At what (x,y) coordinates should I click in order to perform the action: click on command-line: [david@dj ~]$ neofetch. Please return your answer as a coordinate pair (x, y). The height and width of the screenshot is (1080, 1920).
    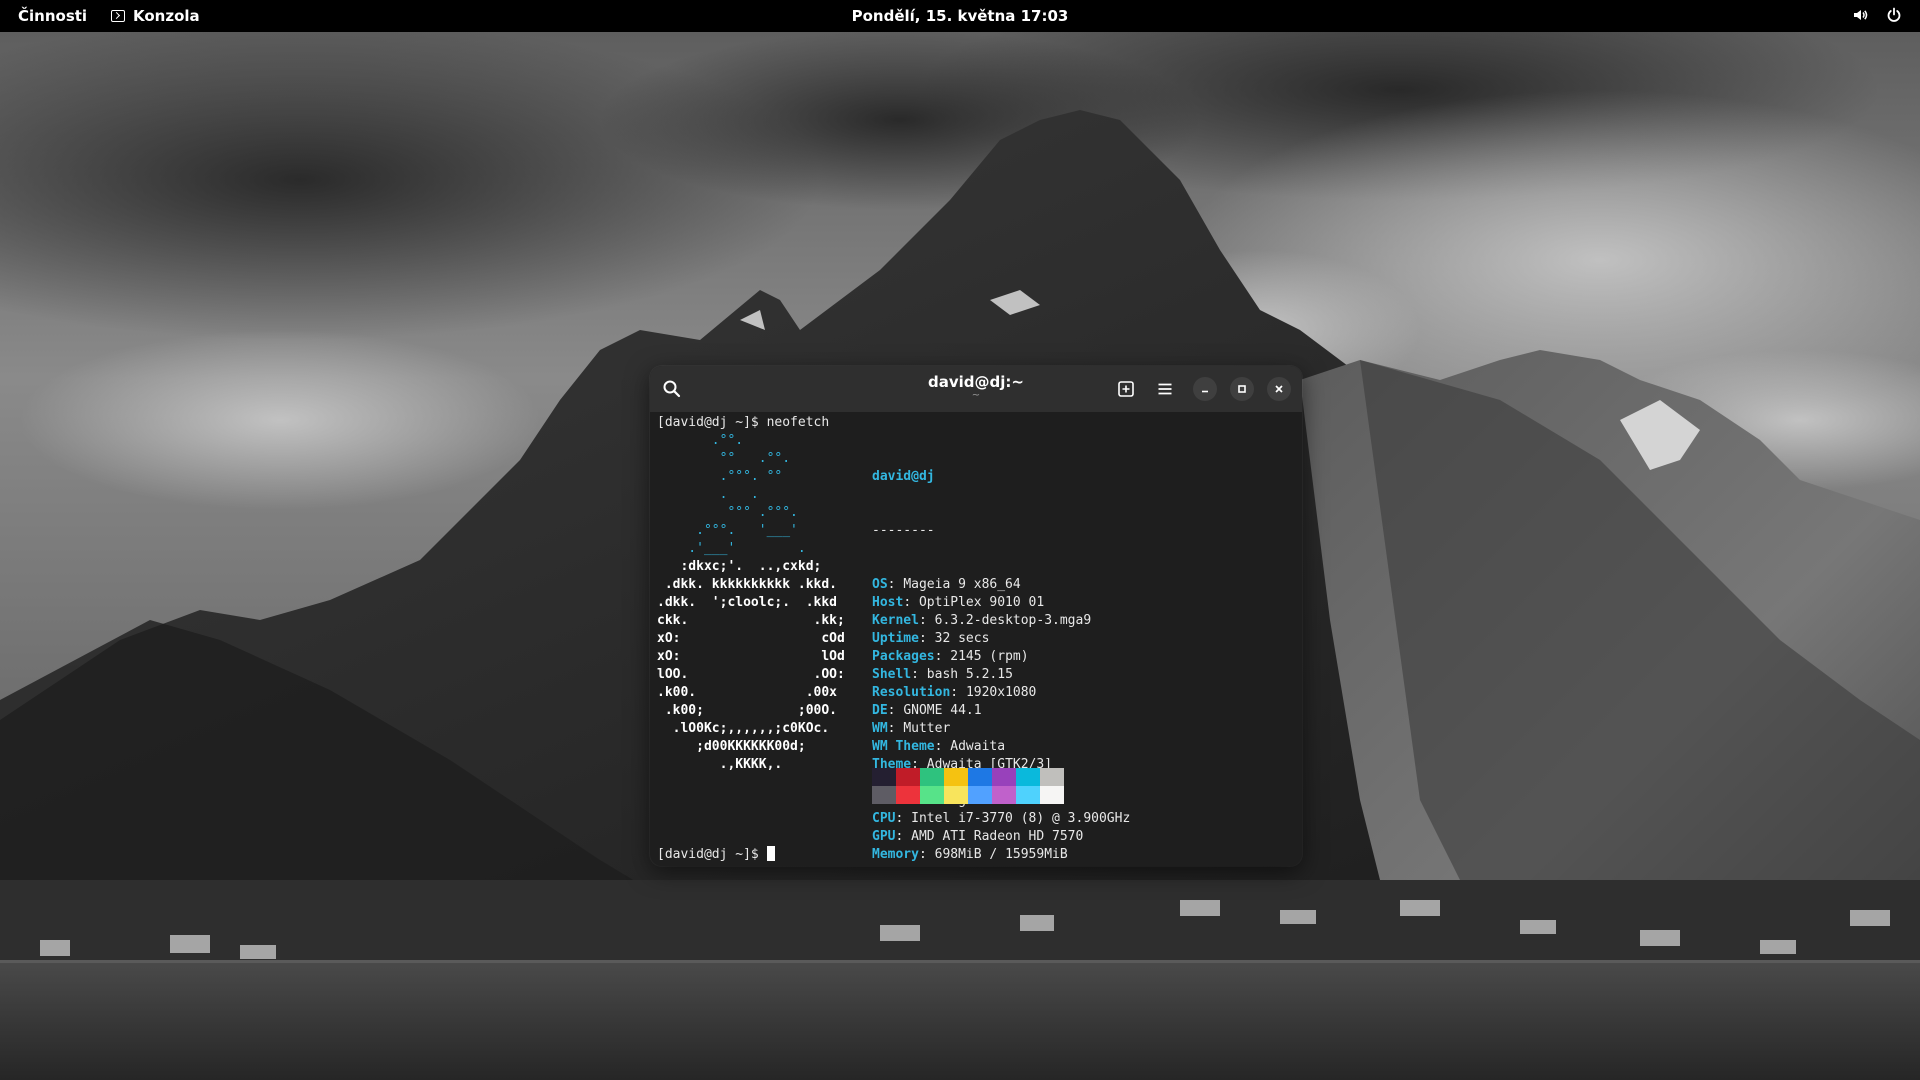
    Looking at the image, I should click on (743, 423).